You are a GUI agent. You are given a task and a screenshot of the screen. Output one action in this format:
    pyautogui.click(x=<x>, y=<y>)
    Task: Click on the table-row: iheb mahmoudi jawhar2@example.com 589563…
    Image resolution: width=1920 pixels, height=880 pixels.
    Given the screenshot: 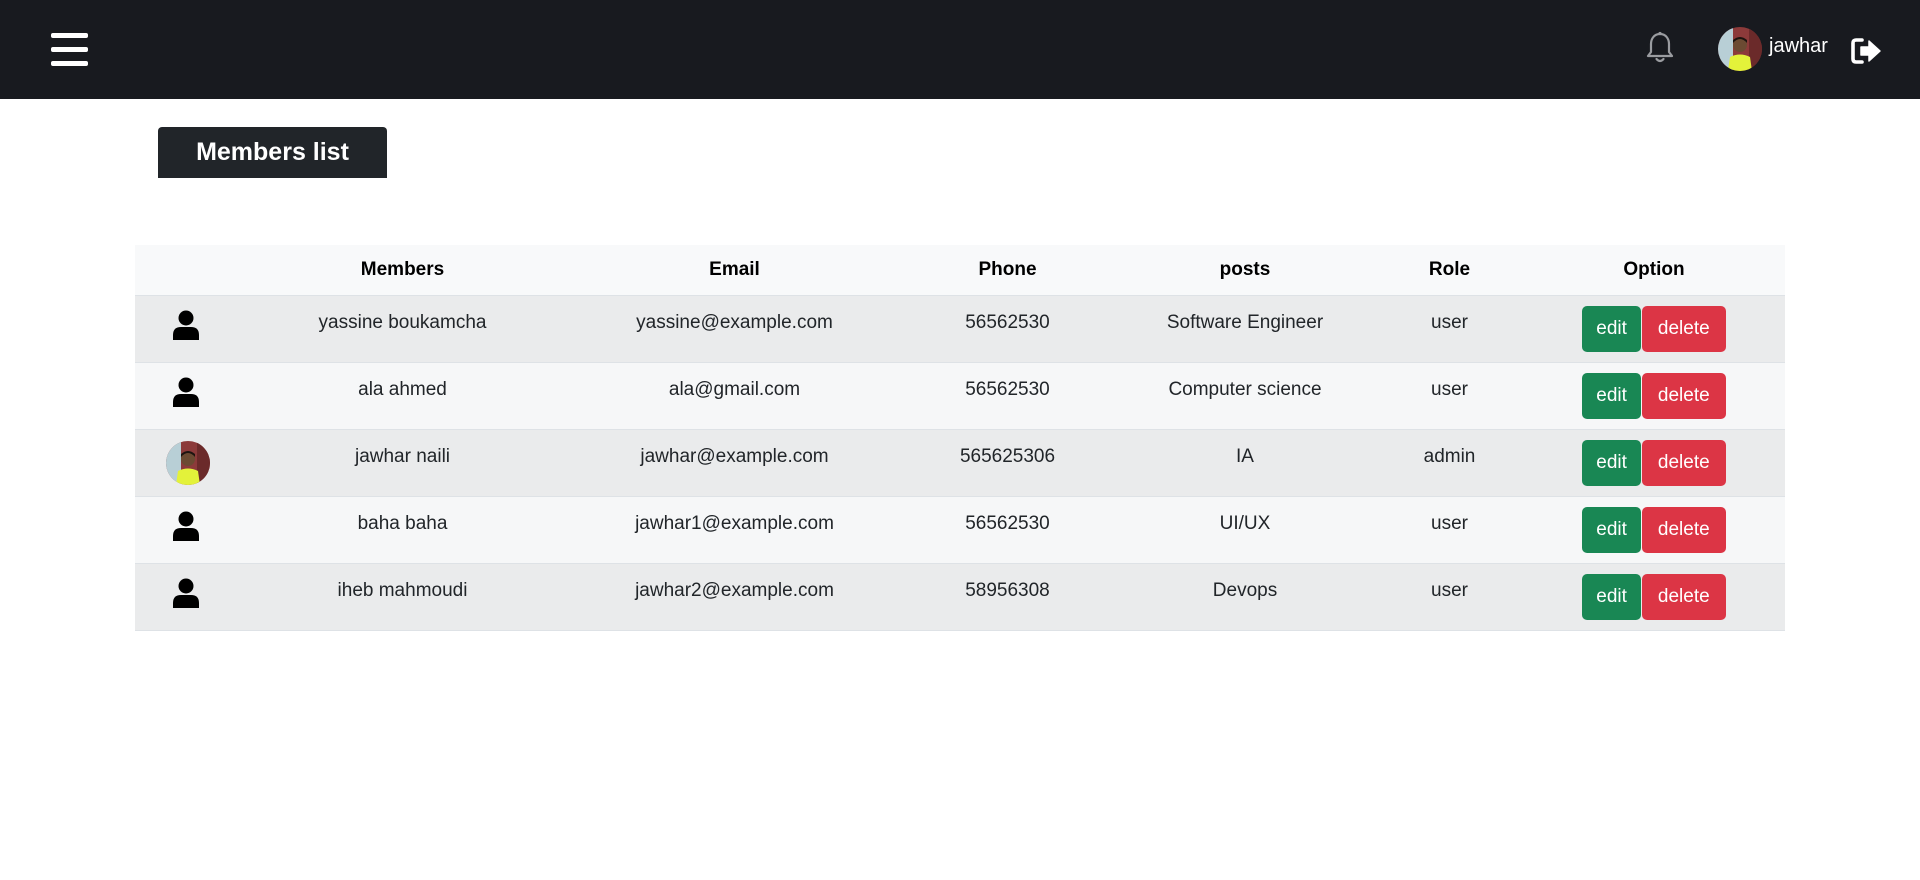 What is the action you would take?
    pyautogui.click(x=960, y=597)
    